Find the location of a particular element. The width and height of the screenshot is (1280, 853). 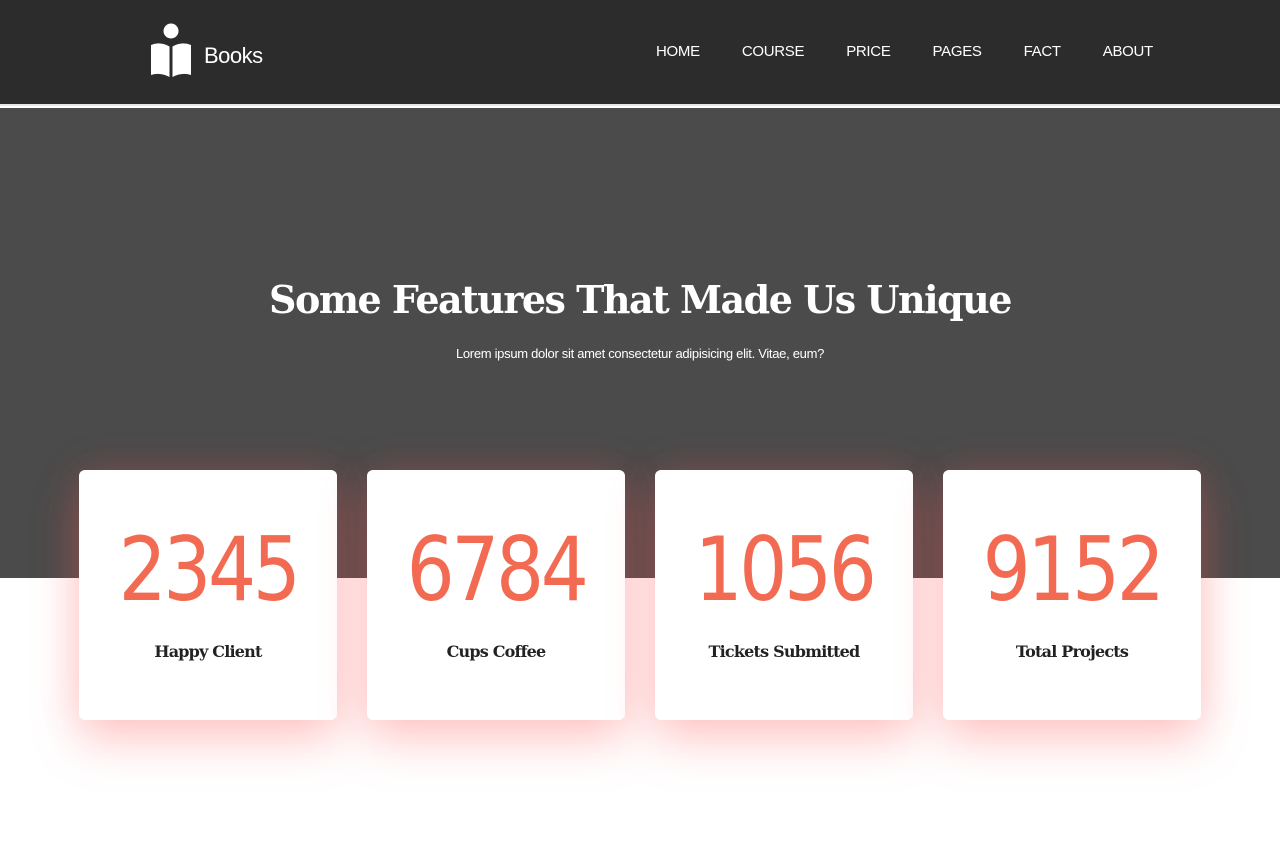

nav-item-course: COURSE is located at coordinates (773, 52).